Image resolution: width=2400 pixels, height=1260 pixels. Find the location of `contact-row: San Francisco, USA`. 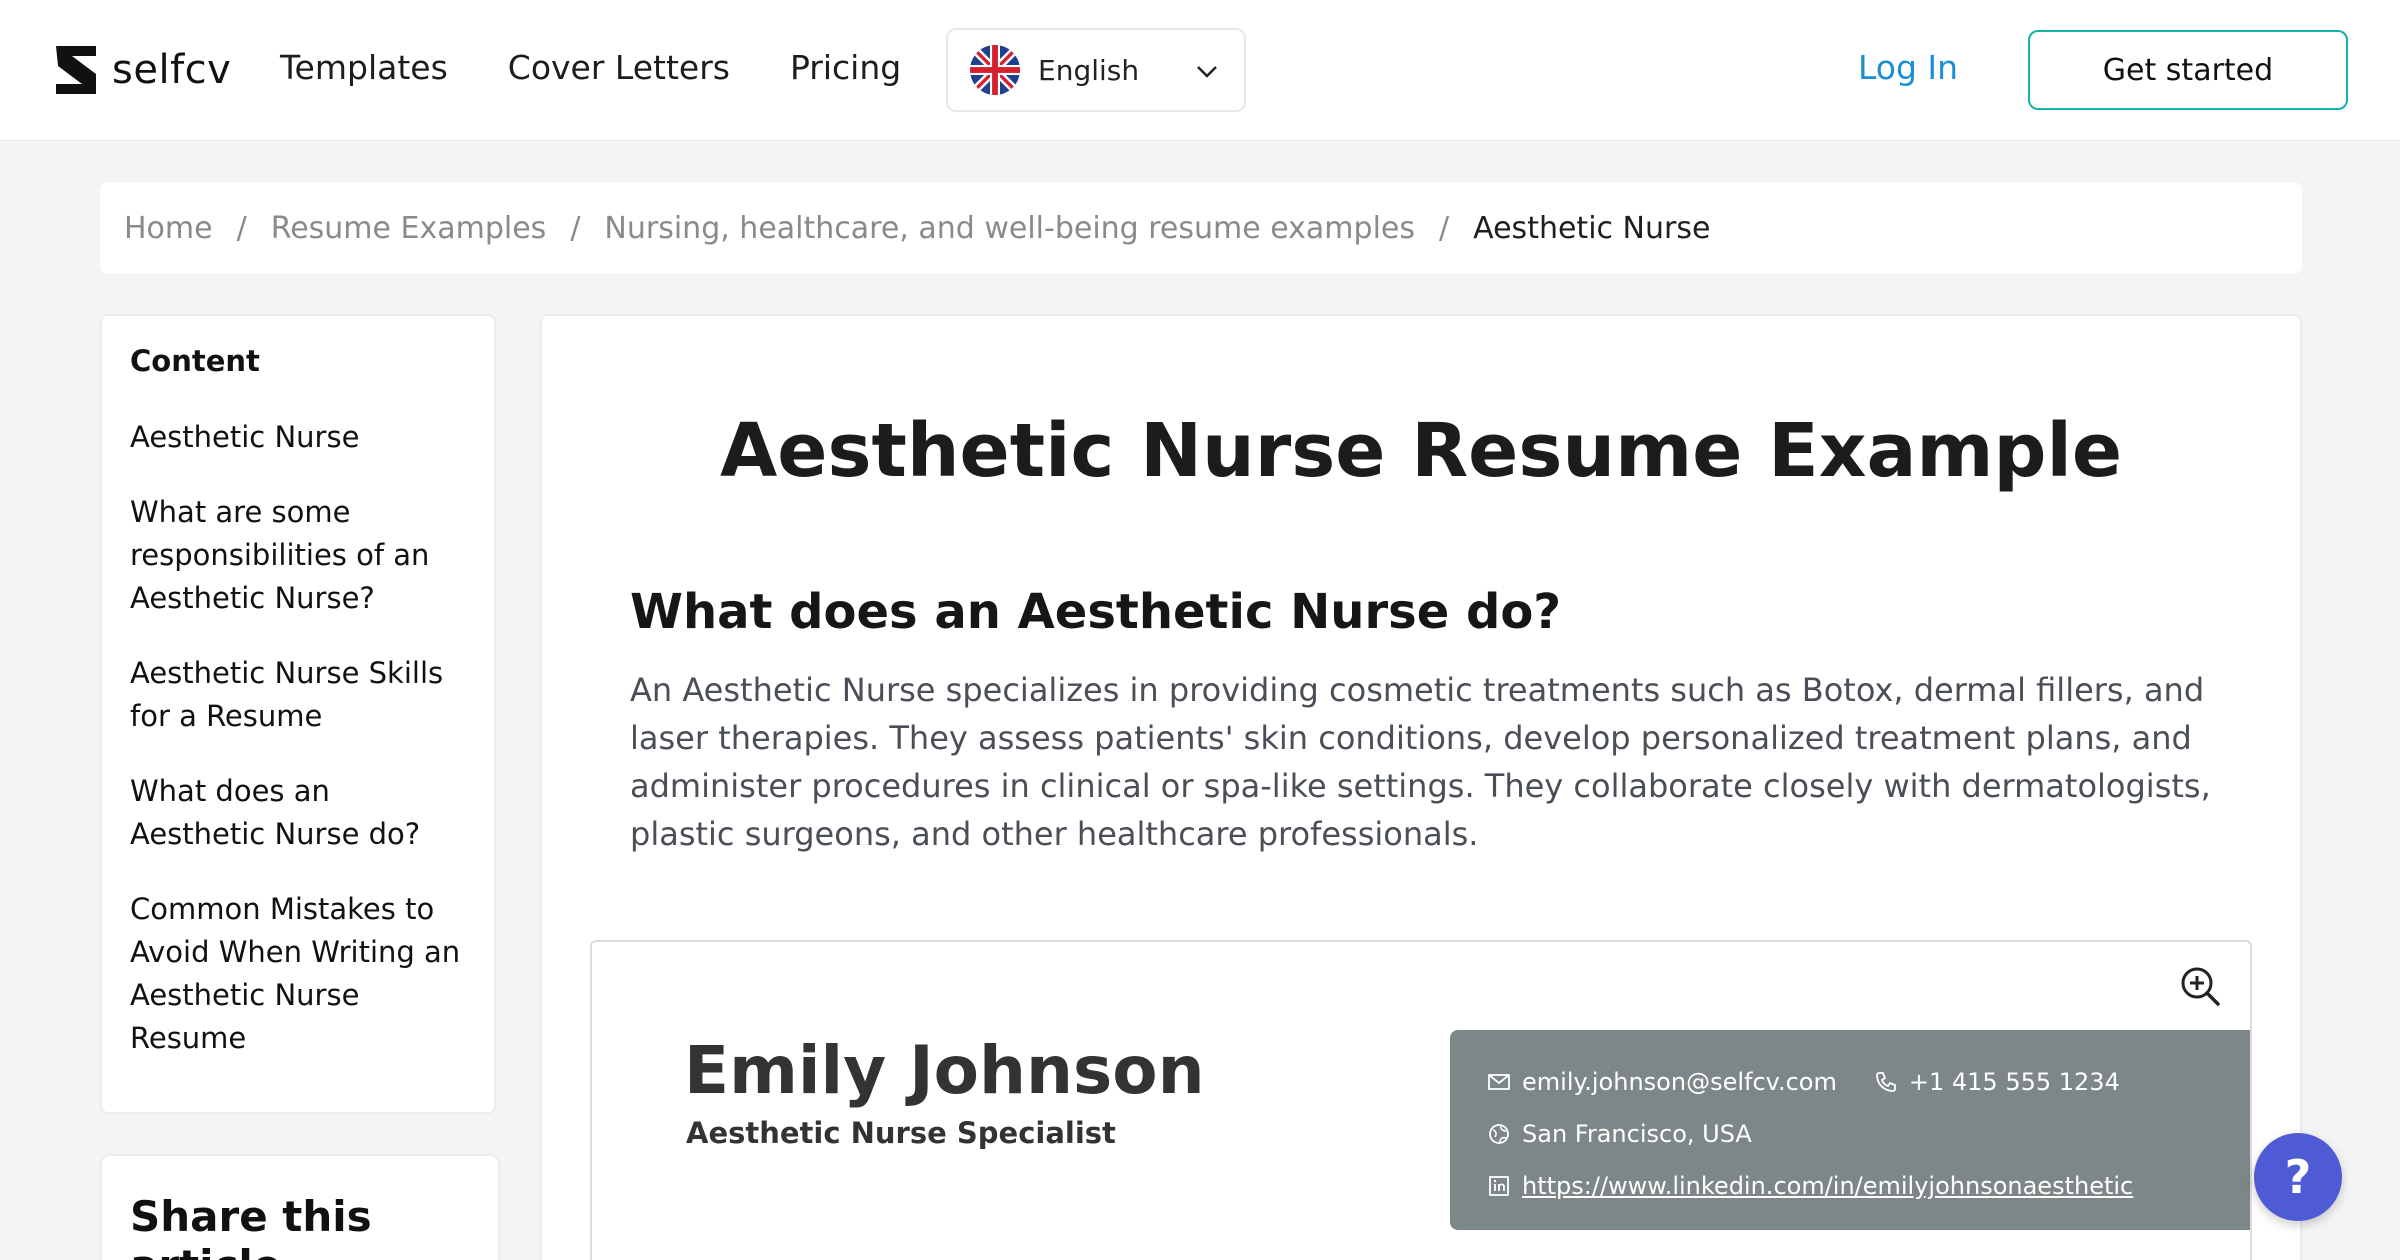

contact-row: San Francisco, USA is located at coordinates (1855, 1134).